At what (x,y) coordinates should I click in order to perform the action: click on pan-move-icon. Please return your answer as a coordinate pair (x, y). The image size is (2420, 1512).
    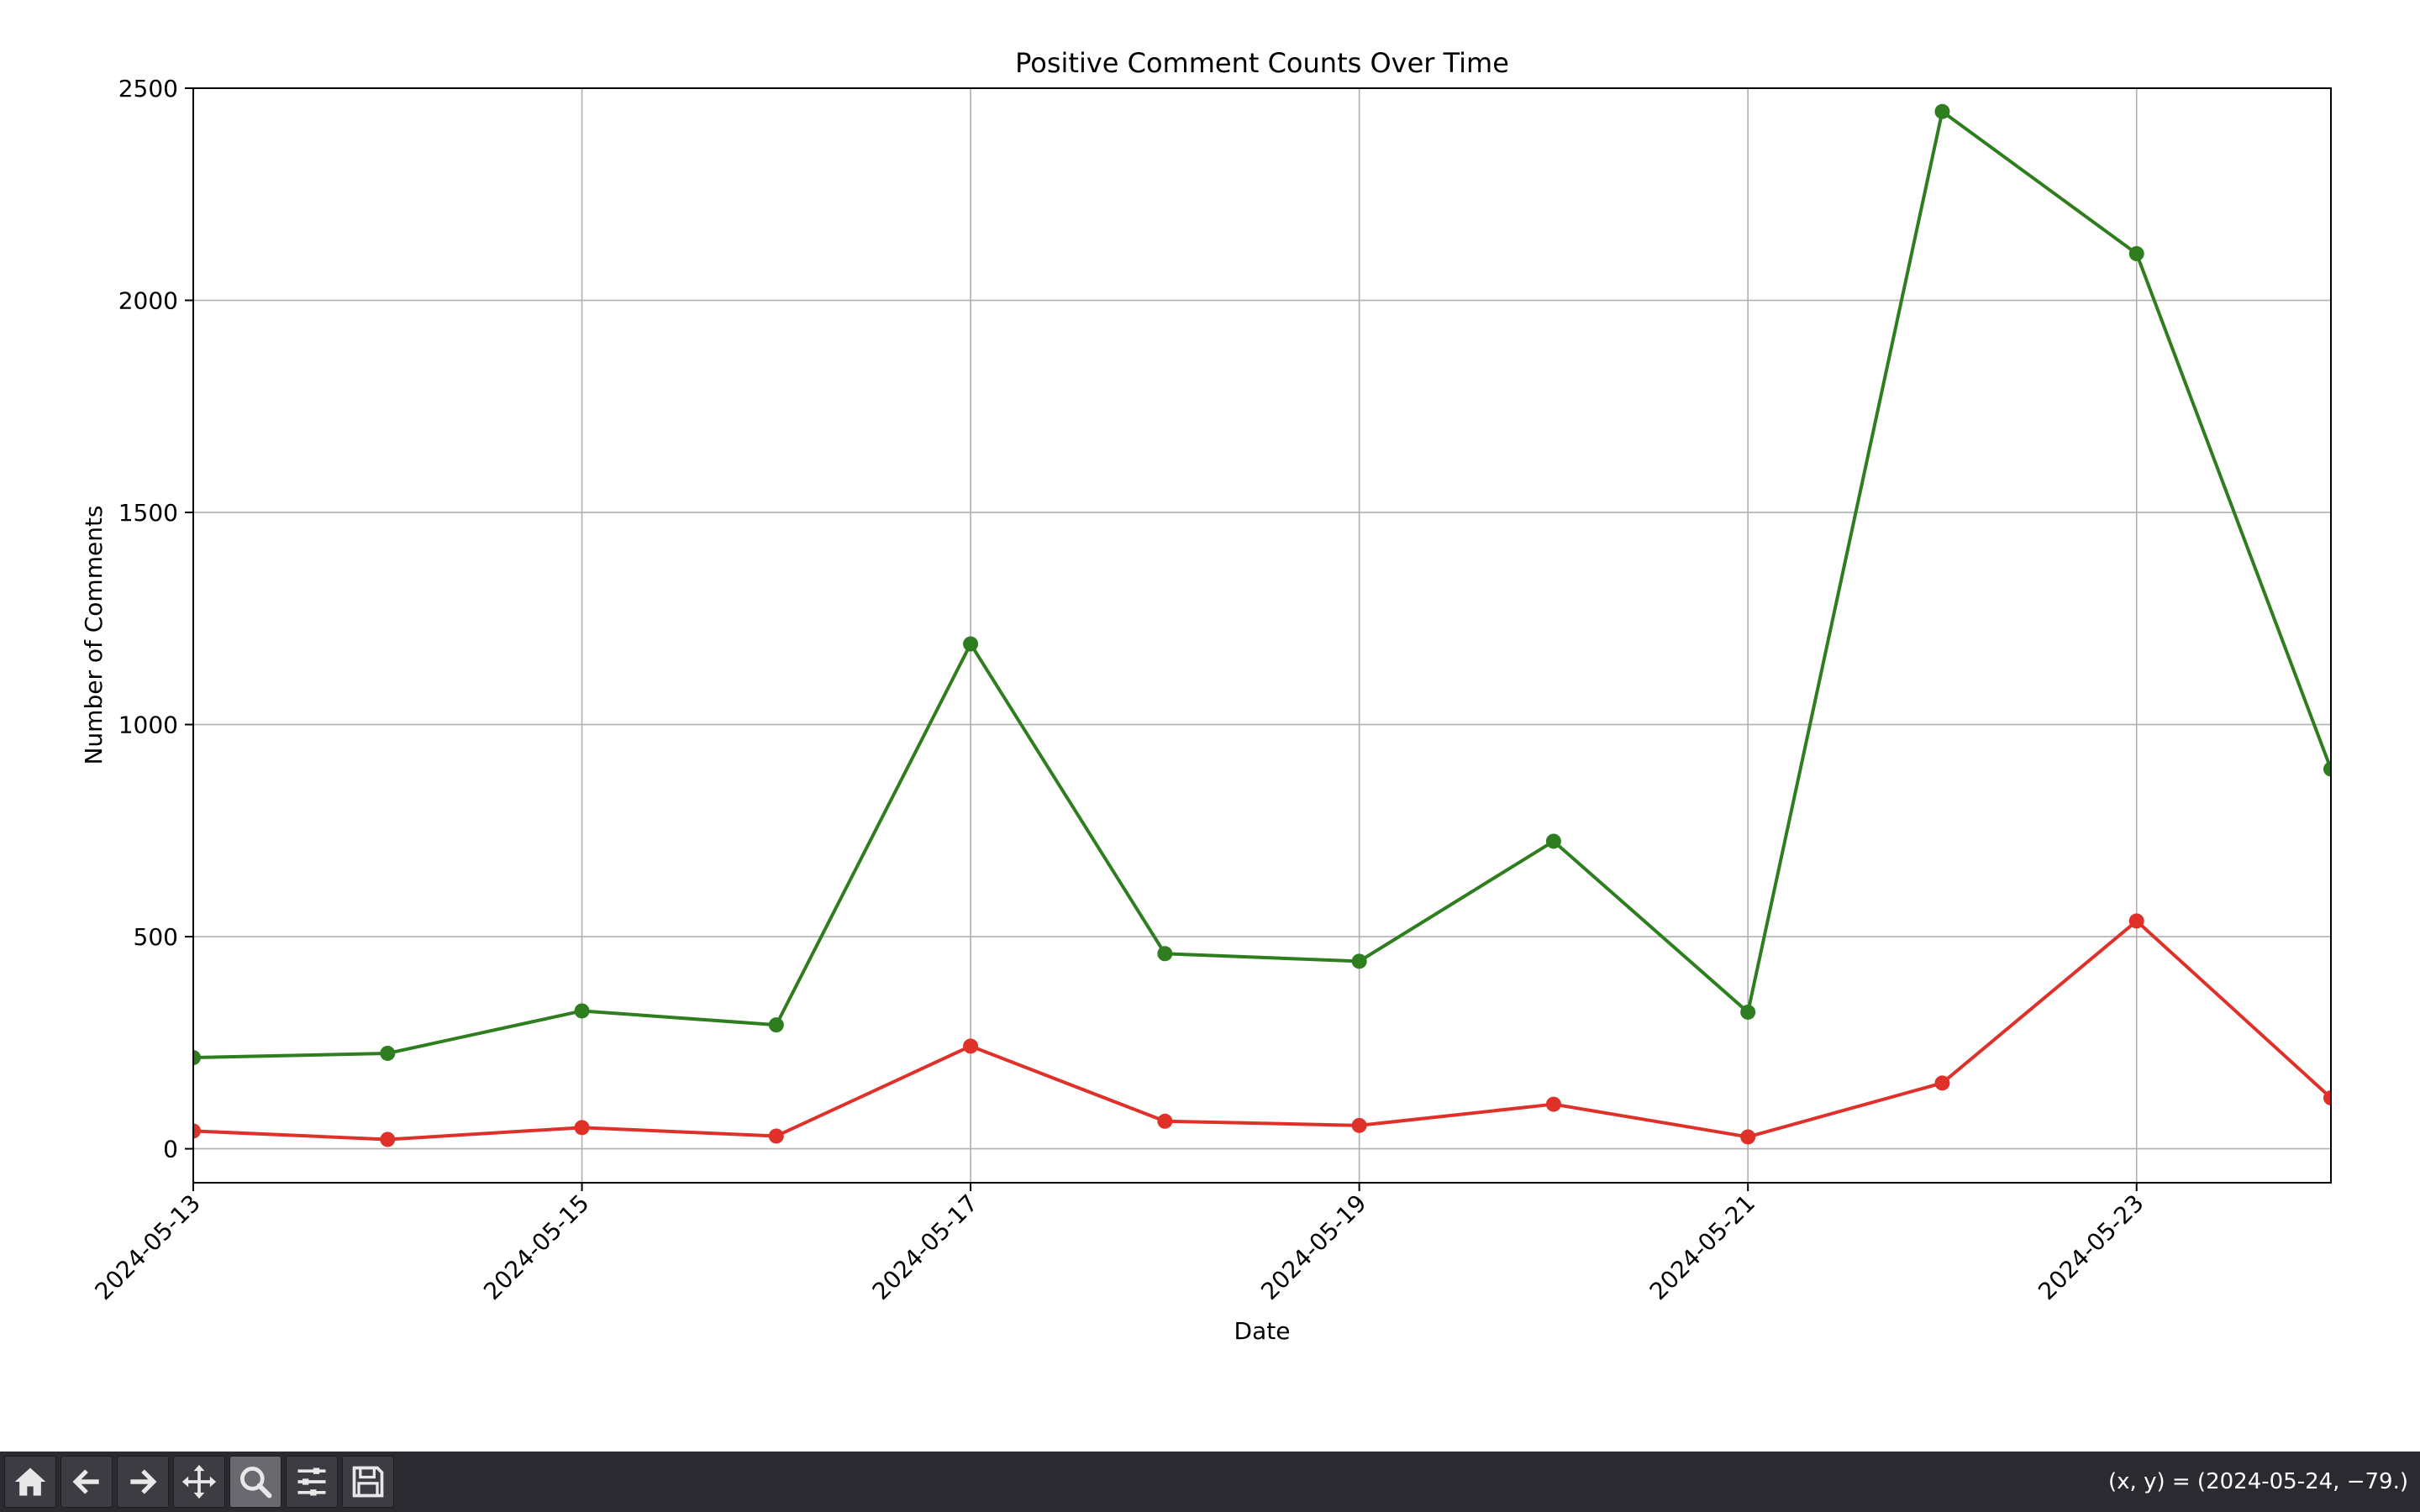
    Looking at the image, I should click on (199, 1481).